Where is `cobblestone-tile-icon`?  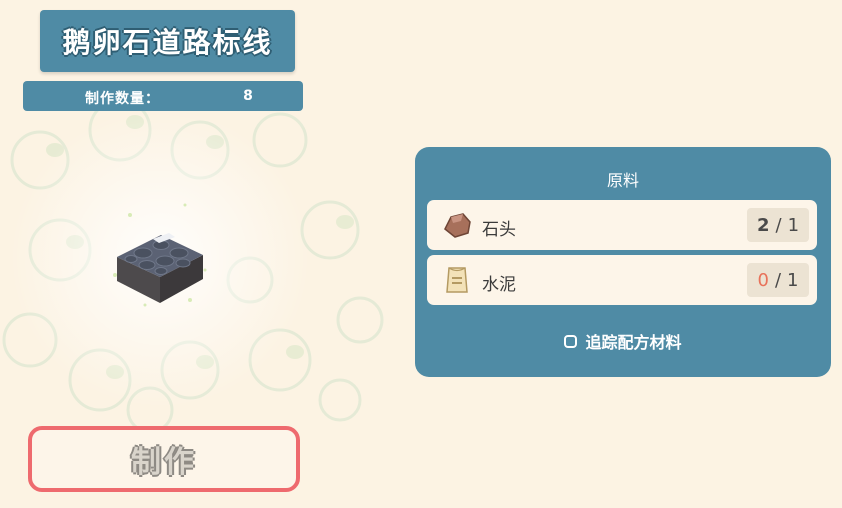
cobblestone-tile-icon is located at coordinates (160, 255).